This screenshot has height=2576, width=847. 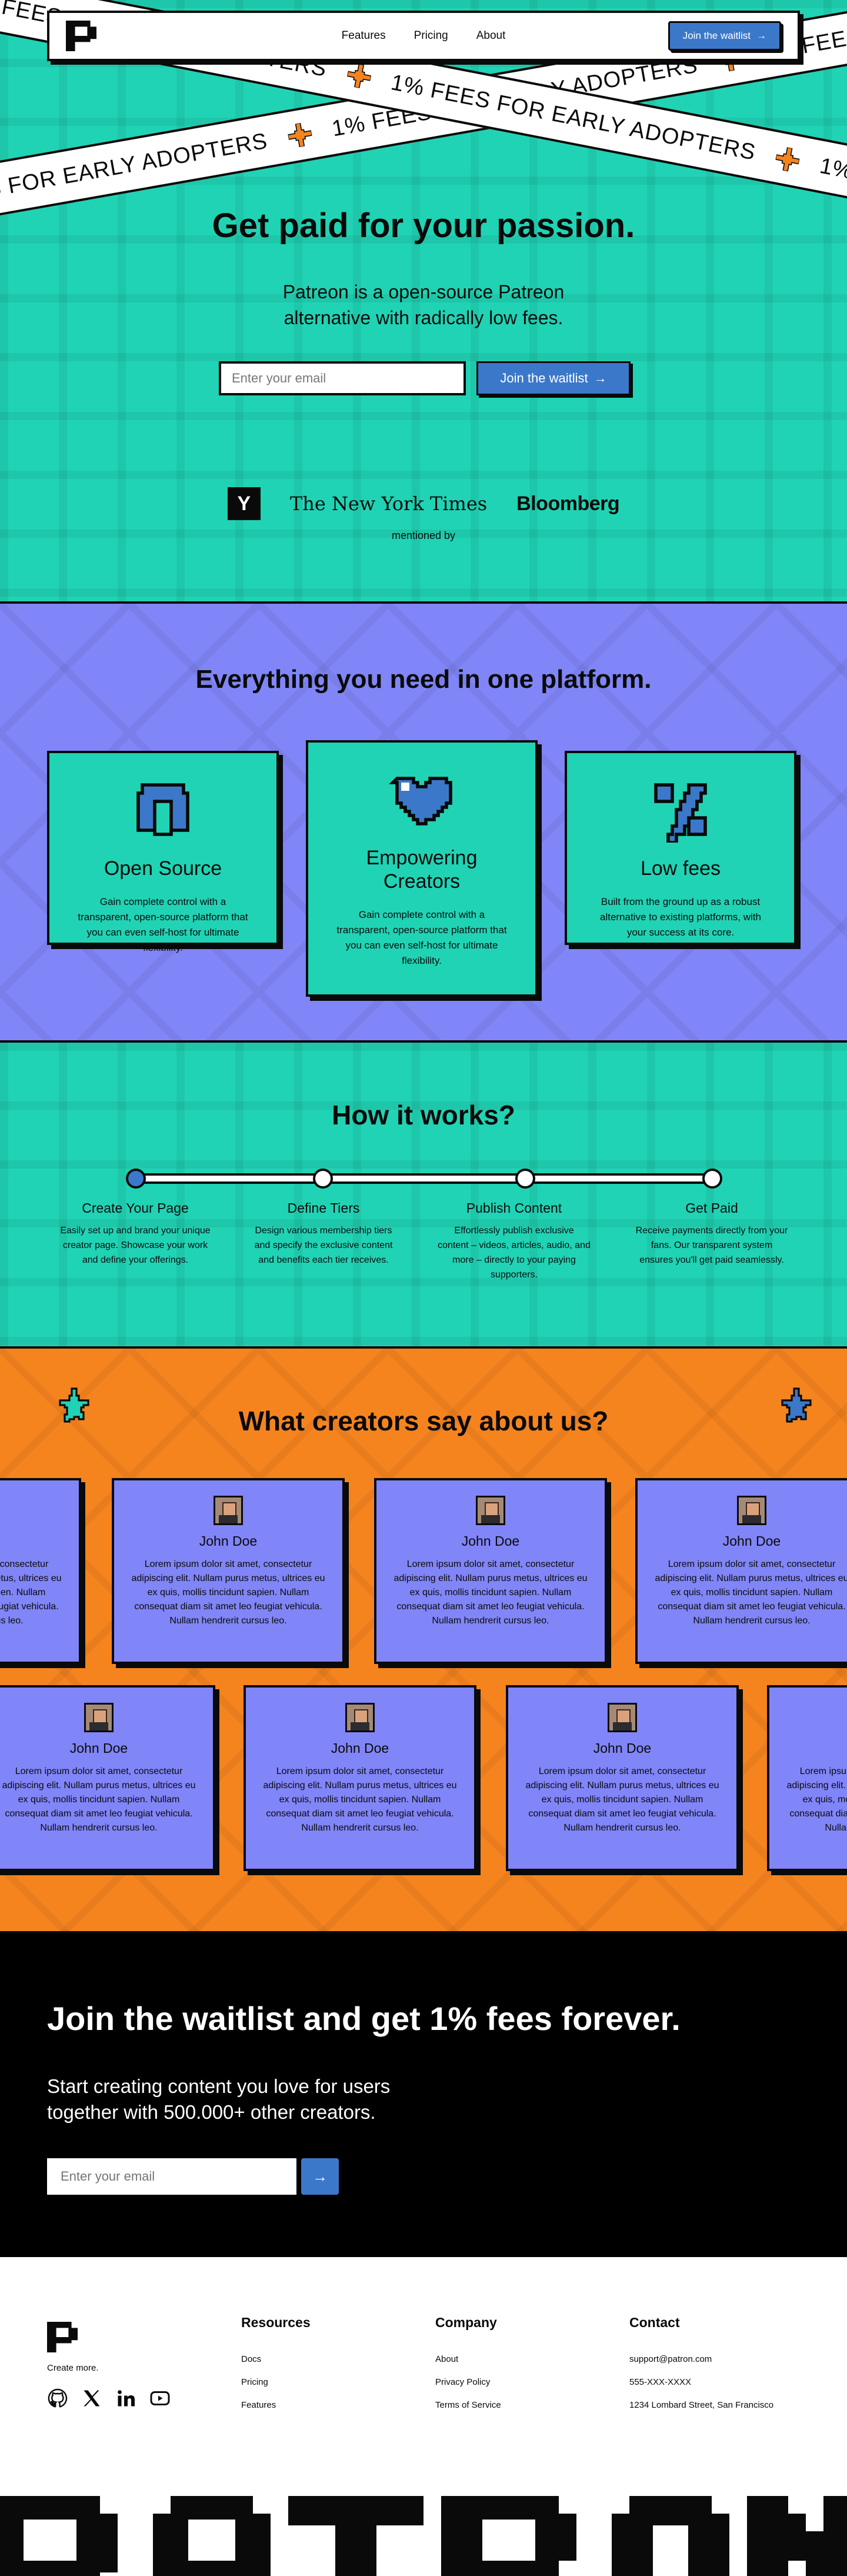 What do you see at coordinates (423, 679) in the screenshot?
I see `features-title: Everything you need in one platform.` at bounding box center [423, 679].